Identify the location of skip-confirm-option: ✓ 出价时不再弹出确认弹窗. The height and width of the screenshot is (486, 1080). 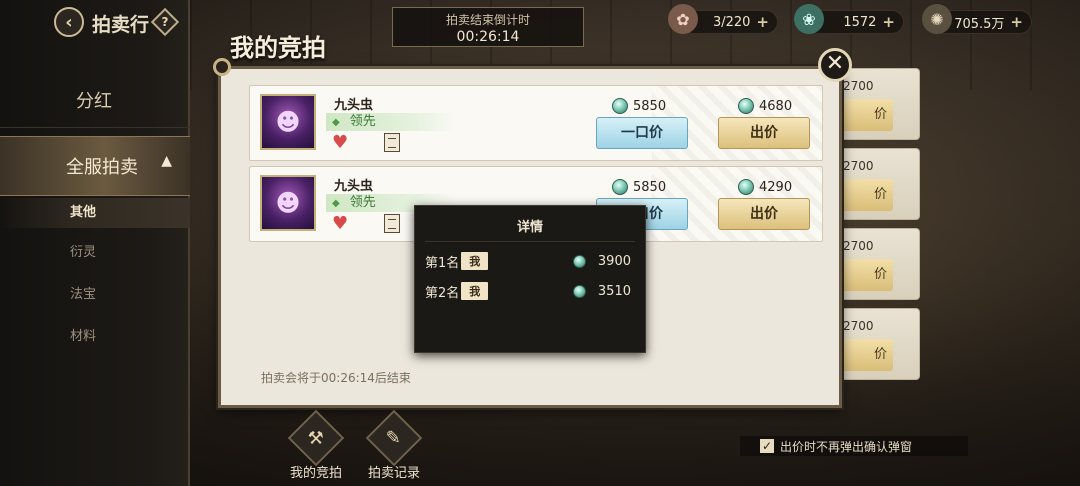
(854, 446).